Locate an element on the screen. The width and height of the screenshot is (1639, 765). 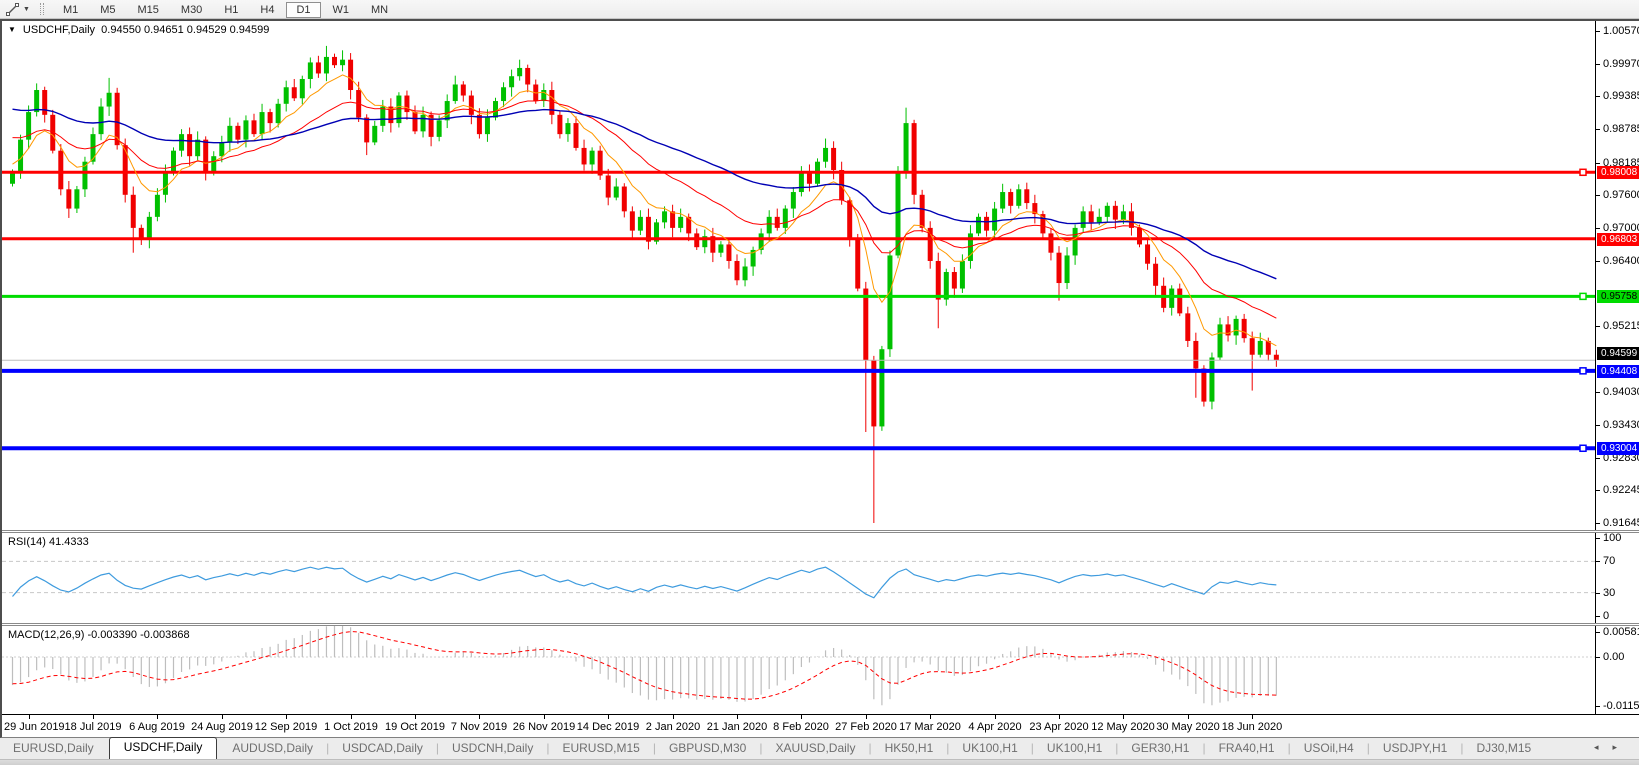
date-label: 21 Jan 2020 is located at coordinates (737, 727).